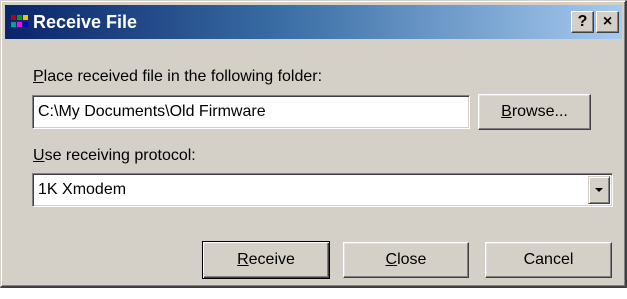 This screenshot has width=627, height=299. I want to click on receive-button: Receive, so click(266, 260).